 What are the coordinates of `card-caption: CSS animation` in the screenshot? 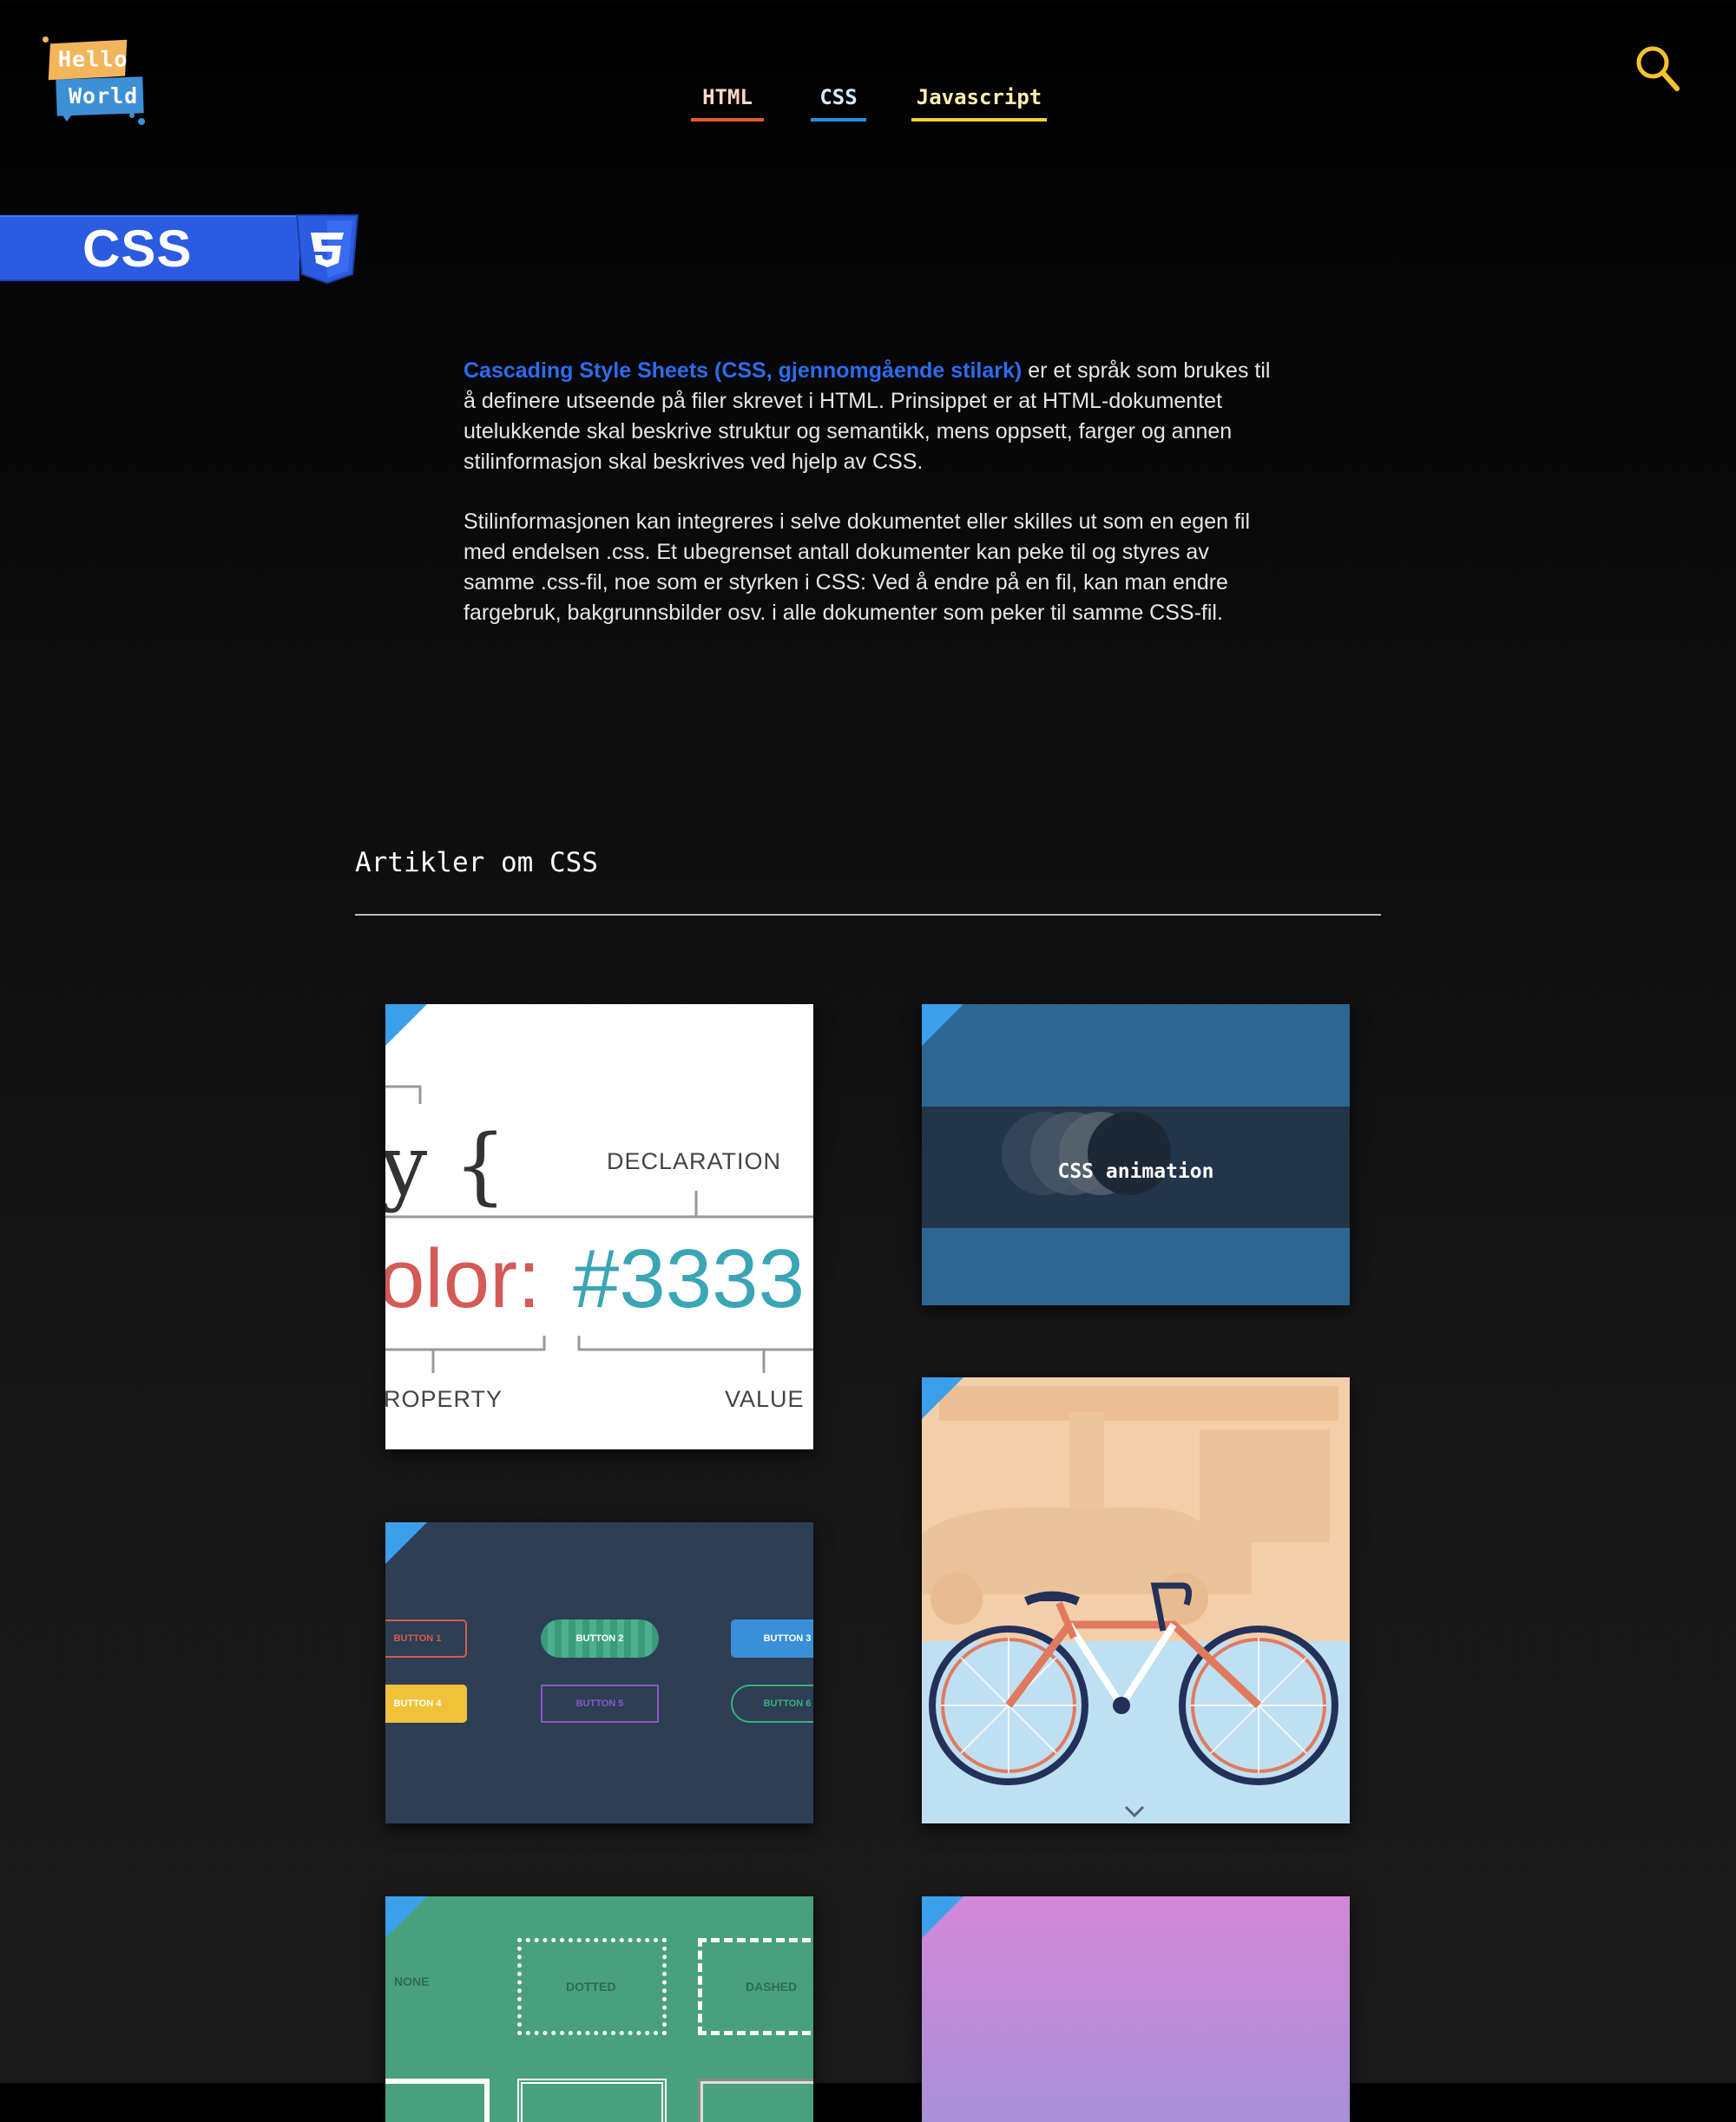 It's located at (1135, 1171).